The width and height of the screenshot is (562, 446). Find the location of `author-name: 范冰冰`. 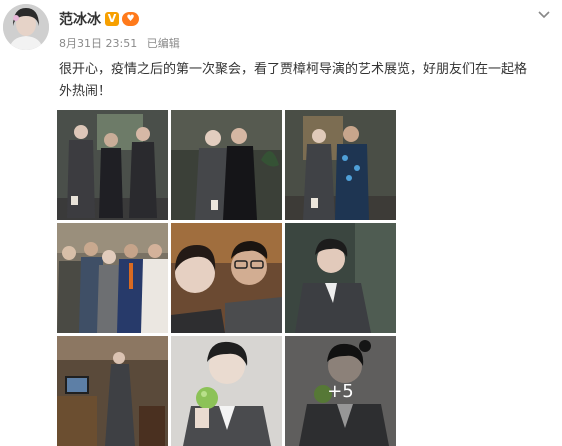

author-name: 范冰冰 is located at coordinates (80, 19).